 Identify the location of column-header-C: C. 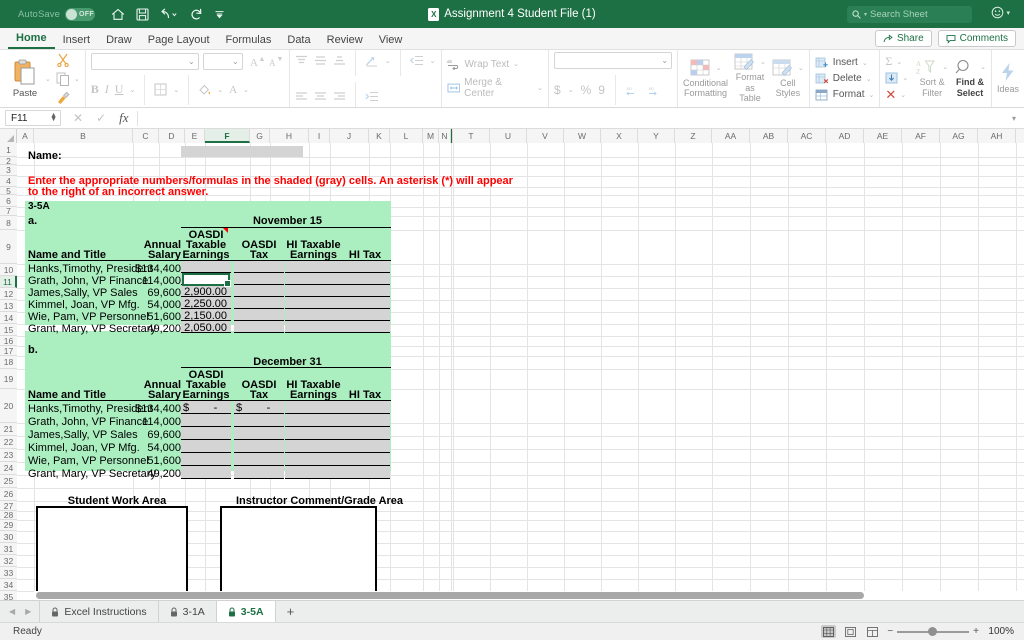
(146, 136).